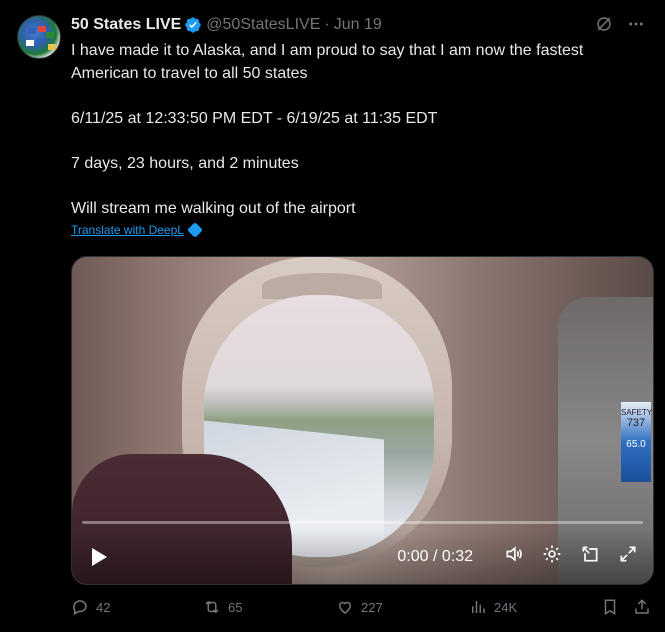 The width and height of the screenshot is (665, 632). Describe the element at coordinates (345, 607) in the screenshot. I see `heart-icon` at that location.